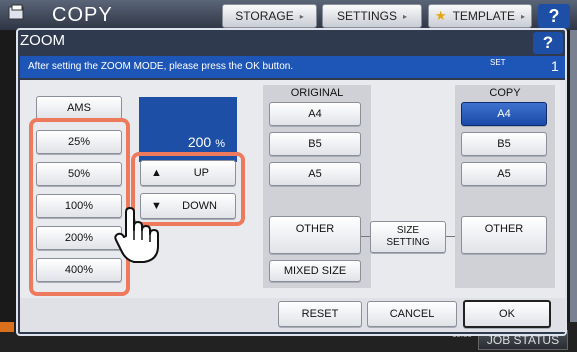 Image resolution: width=577 pixels, height=352 pixels. What do you see at coordinates (548, 43) in the screenshot?
I see `help-button: ?` at bounding box center [548, 43].